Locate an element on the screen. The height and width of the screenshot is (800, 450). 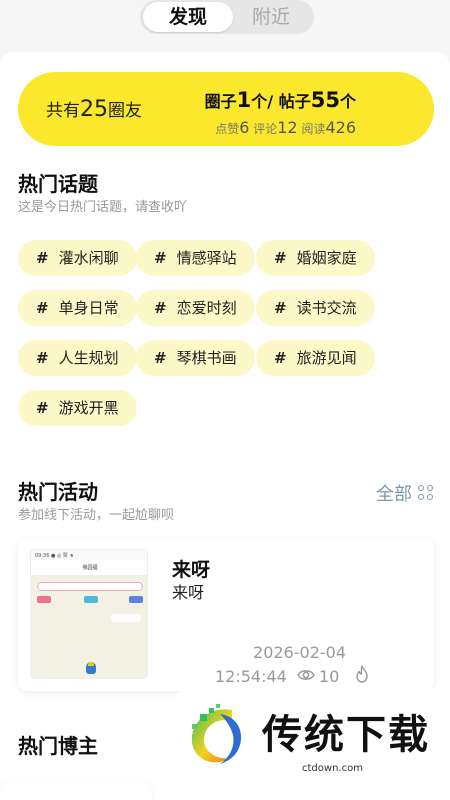
view-all-label: 全部 is located at coordinates (394, 494).